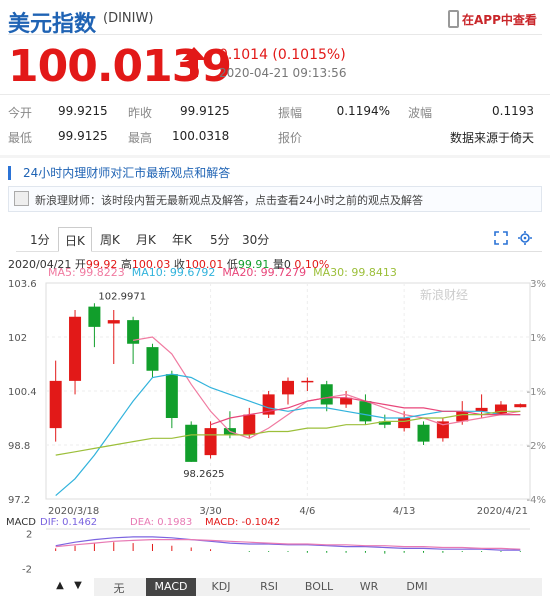 The image size is (550, 598). I want to click on indicator-tabs: 无 MACD KDJ RSI BOLL WR DMI, so click(318, 587).